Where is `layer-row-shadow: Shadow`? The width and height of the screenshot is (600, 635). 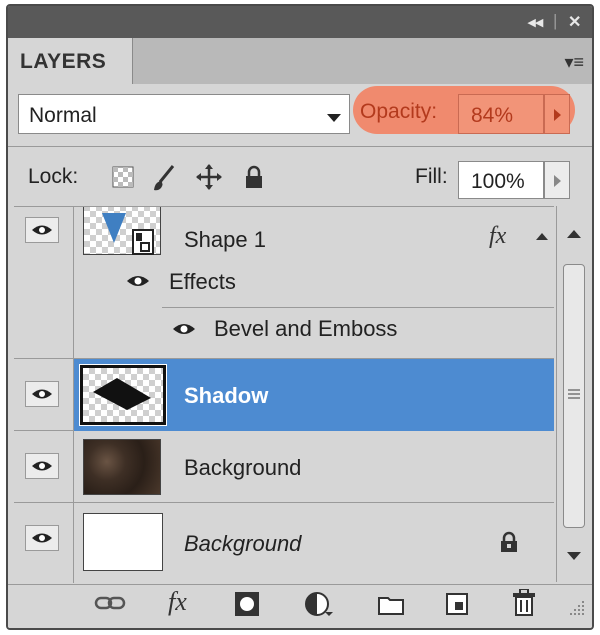
layer-row-shadow: Shadow is located at coordinates (284, 395).